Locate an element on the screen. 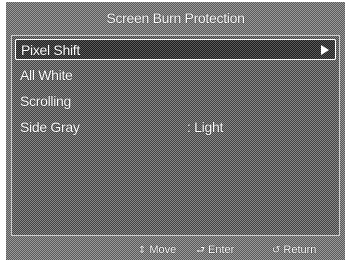 The image size is (351, 263). menu-item-label: Side Gray is located at coordinates (50, 127).